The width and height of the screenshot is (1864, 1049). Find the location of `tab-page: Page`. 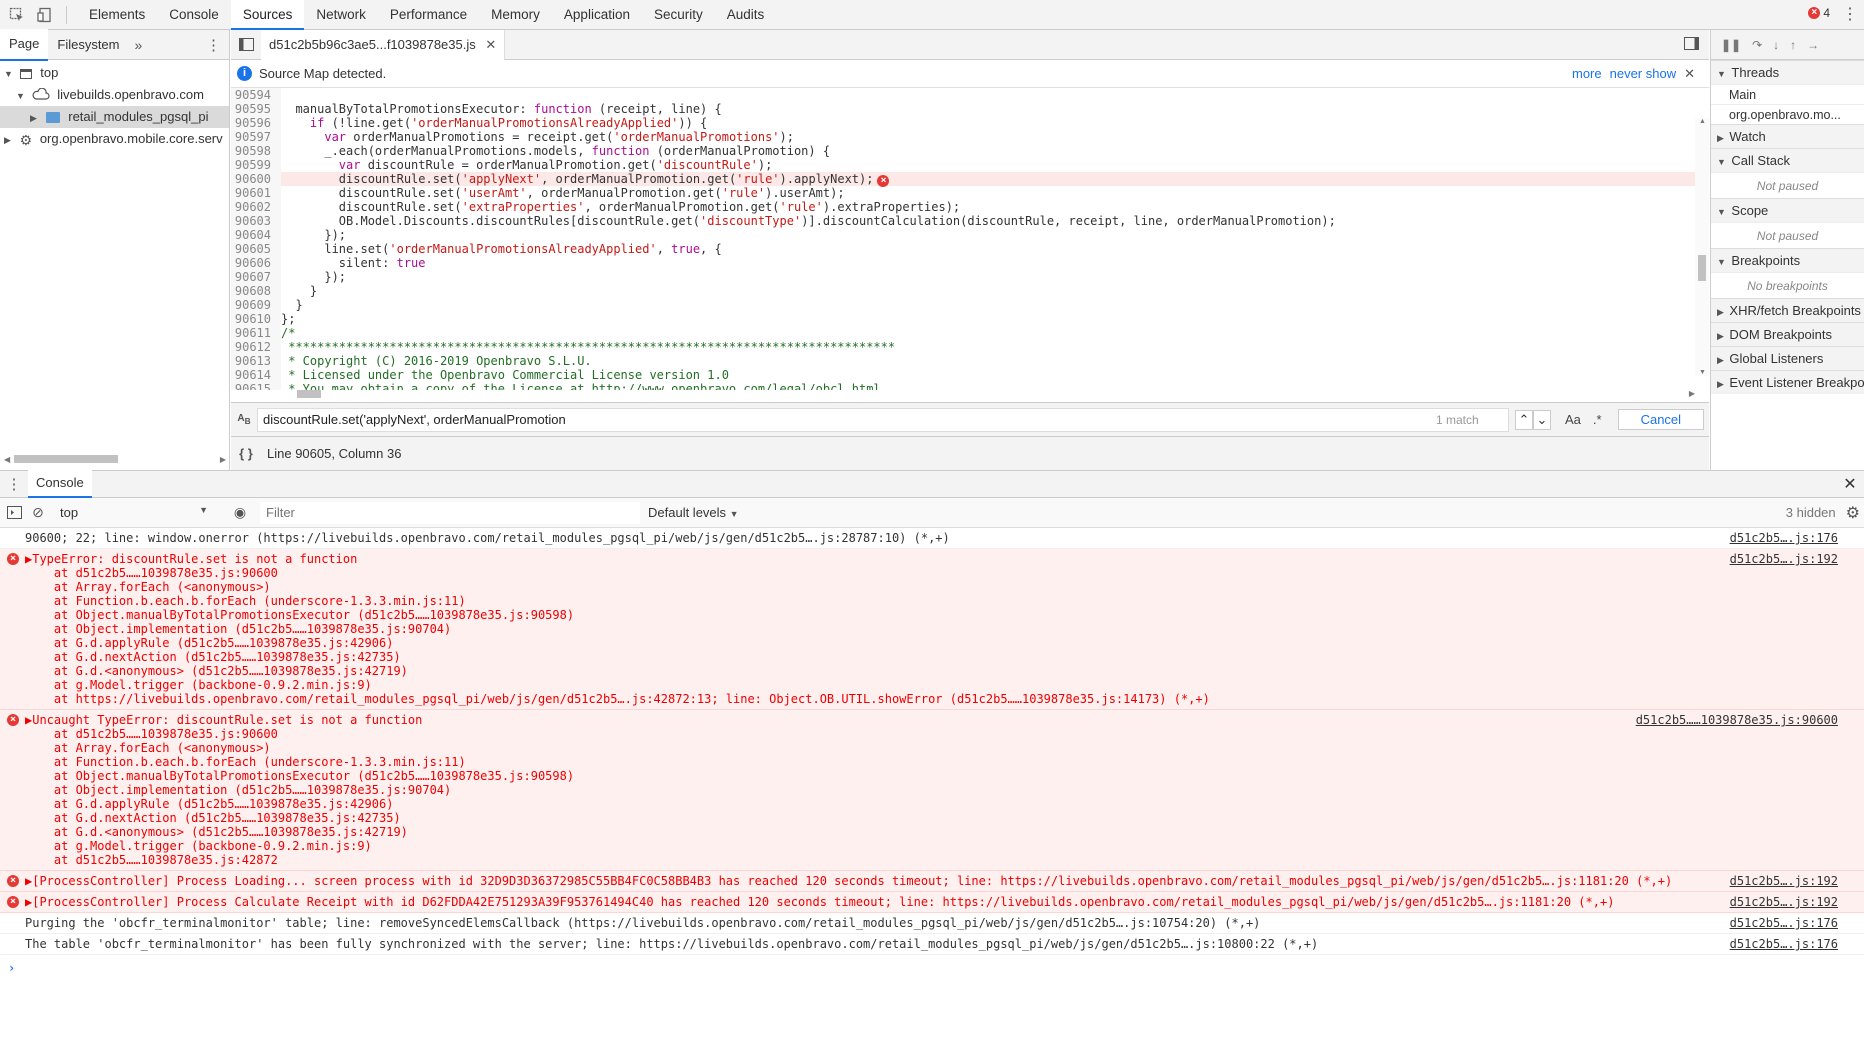

tab-page: Page is located at coordinates (24, 44).